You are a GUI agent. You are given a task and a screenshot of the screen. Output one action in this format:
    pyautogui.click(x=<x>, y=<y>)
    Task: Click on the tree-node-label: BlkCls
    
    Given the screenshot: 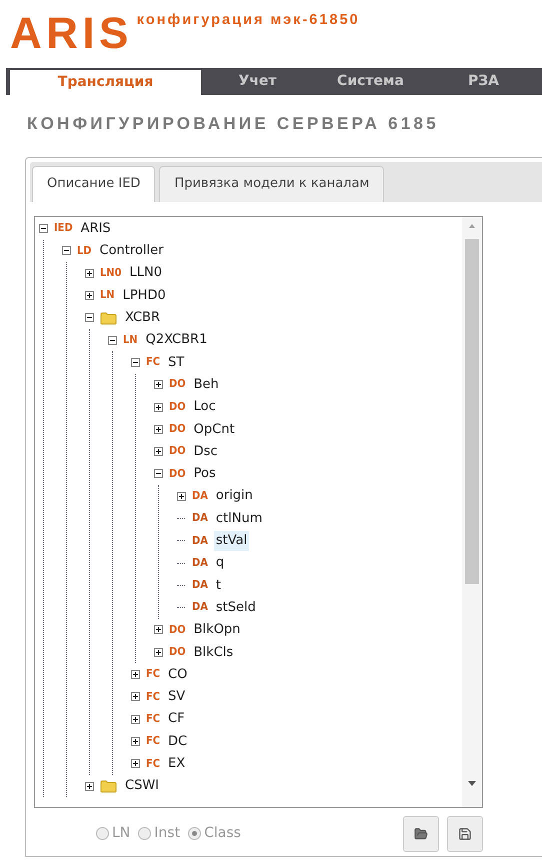 What is the action you would take?
    pyautogui.click(x=214, y=652)
    